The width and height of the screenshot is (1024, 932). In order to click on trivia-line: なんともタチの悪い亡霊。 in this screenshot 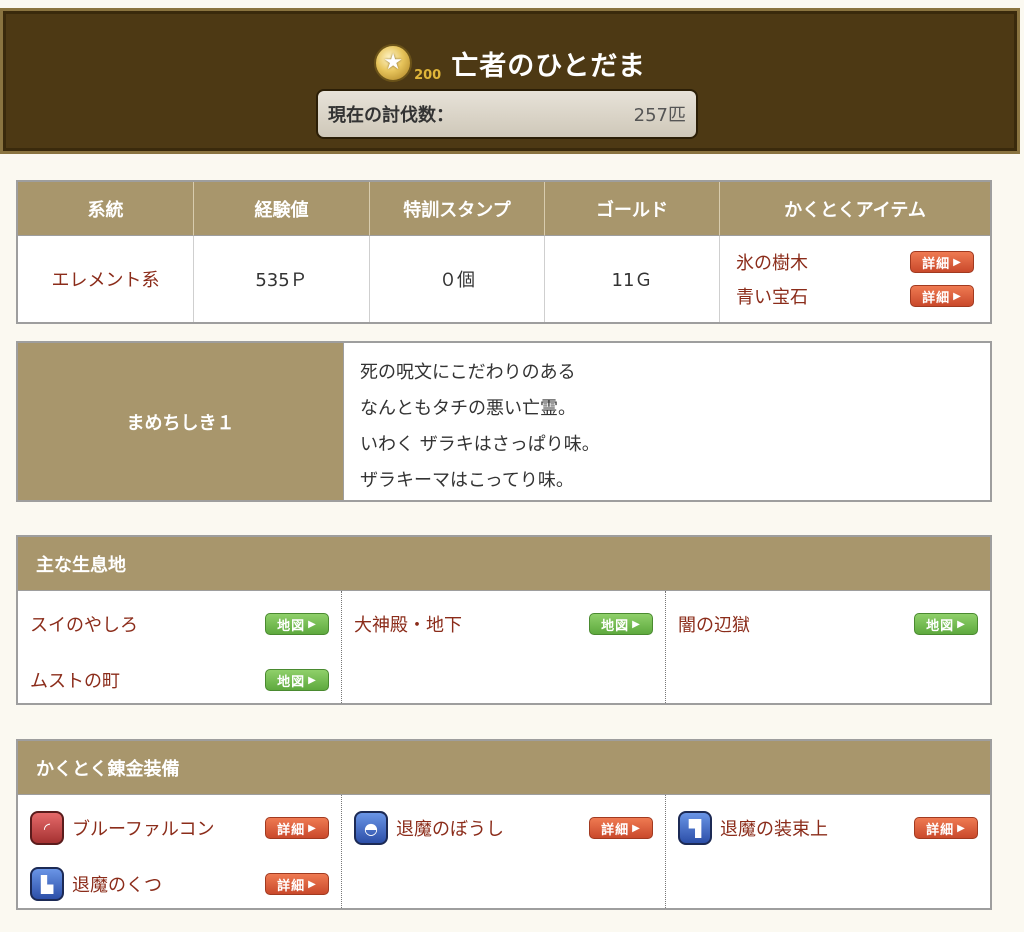, I will do `click(468, 408)`.